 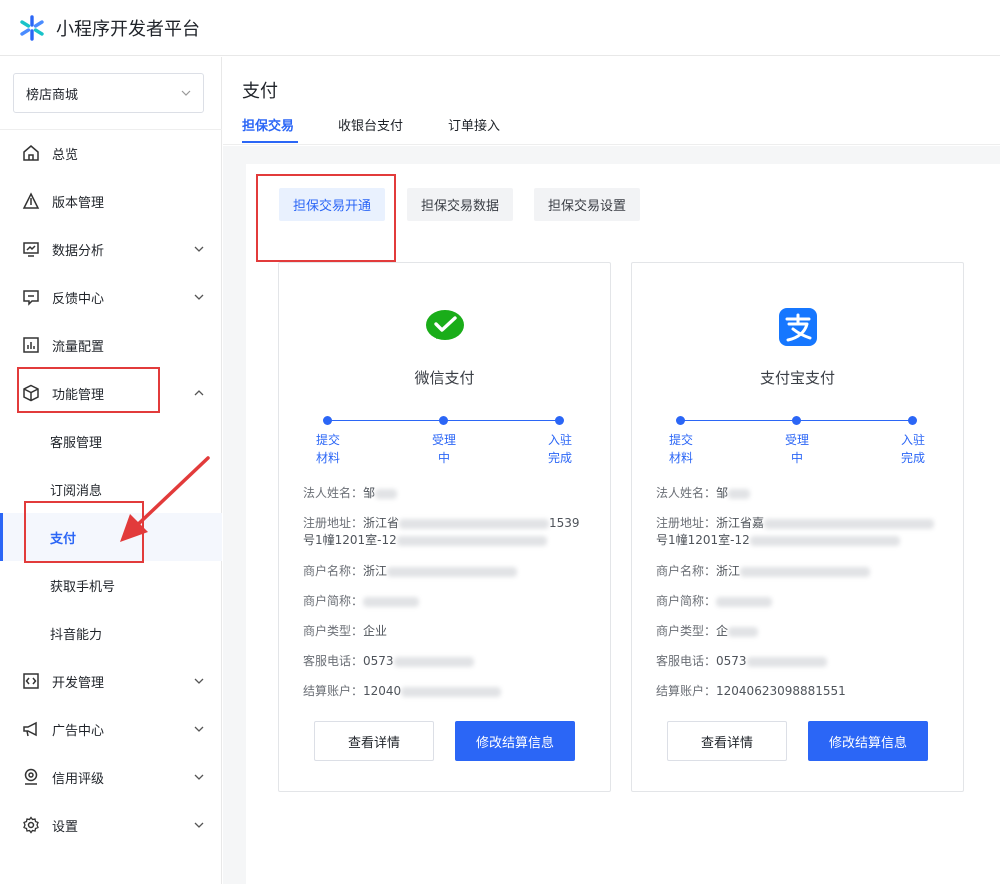 What do you see at coordinates (445, 325) in the screenshot?
I see `wechat-pay-icon` at bounding box center [445, 325].